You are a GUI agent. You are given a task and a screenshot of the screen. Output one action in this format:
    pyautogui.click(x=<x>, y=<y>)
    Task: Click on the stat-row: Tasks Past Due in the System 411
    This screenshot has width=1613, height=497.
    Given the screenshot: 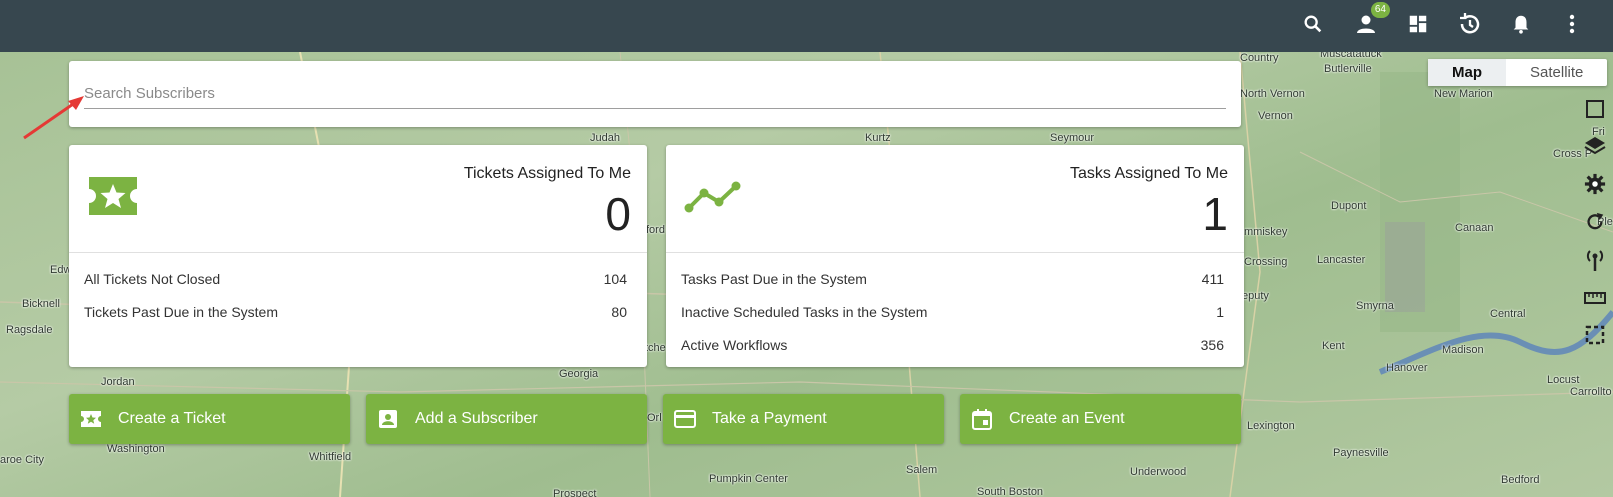 What is the action you would take?
    pyautogui.click(x=955, y=279)
    